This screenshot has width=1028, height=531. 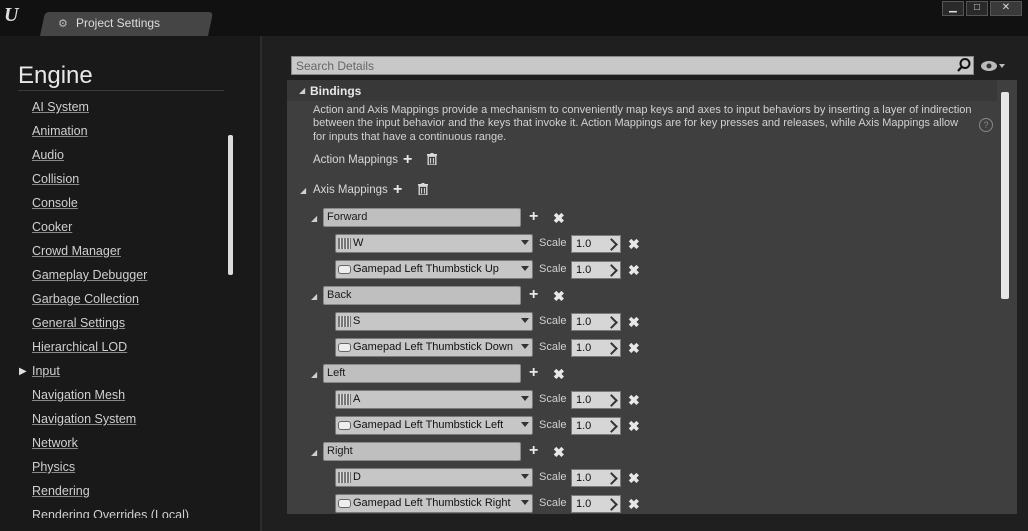 What do you see at coordinates (423, 189) in the screenshot?
I see `delete-axis-mappings-icon` at bounding box center [423, 189].